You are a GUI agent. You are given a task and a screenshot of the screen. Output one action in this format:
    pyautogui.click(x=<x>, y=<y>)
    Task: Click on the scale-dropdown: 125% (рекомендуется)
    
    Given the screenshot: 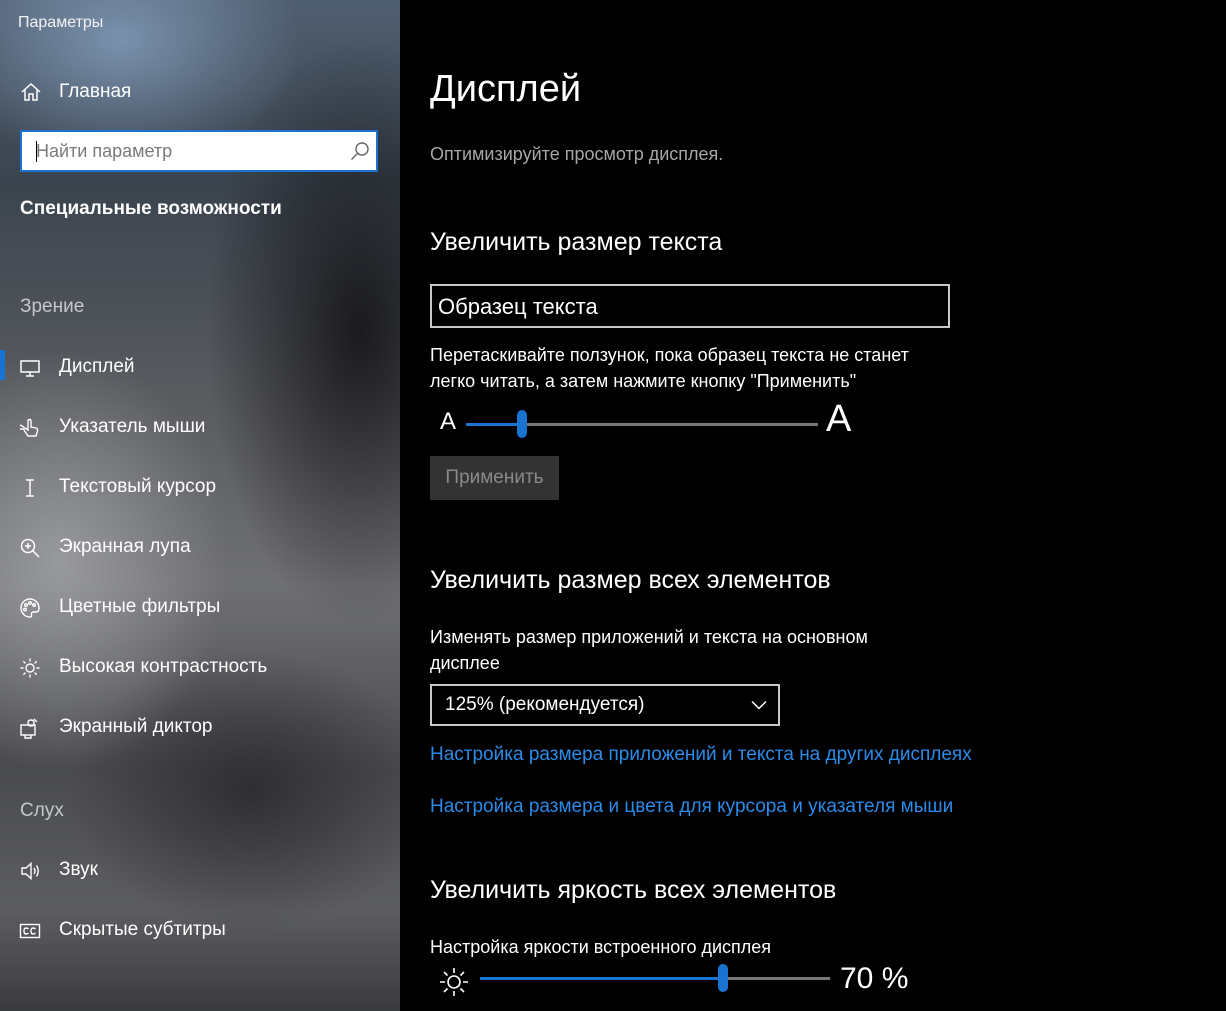 What is the action you would take?
    pyautogui.click(x=605, y=705)
    